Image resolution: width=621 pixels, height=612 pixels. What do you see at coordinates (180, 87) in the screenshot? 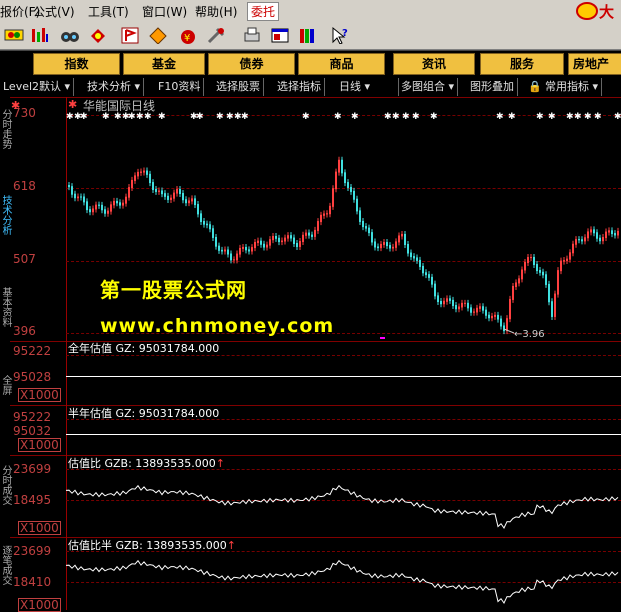
I see `tab-f10: F10资料` at bounding box center [180, 87].